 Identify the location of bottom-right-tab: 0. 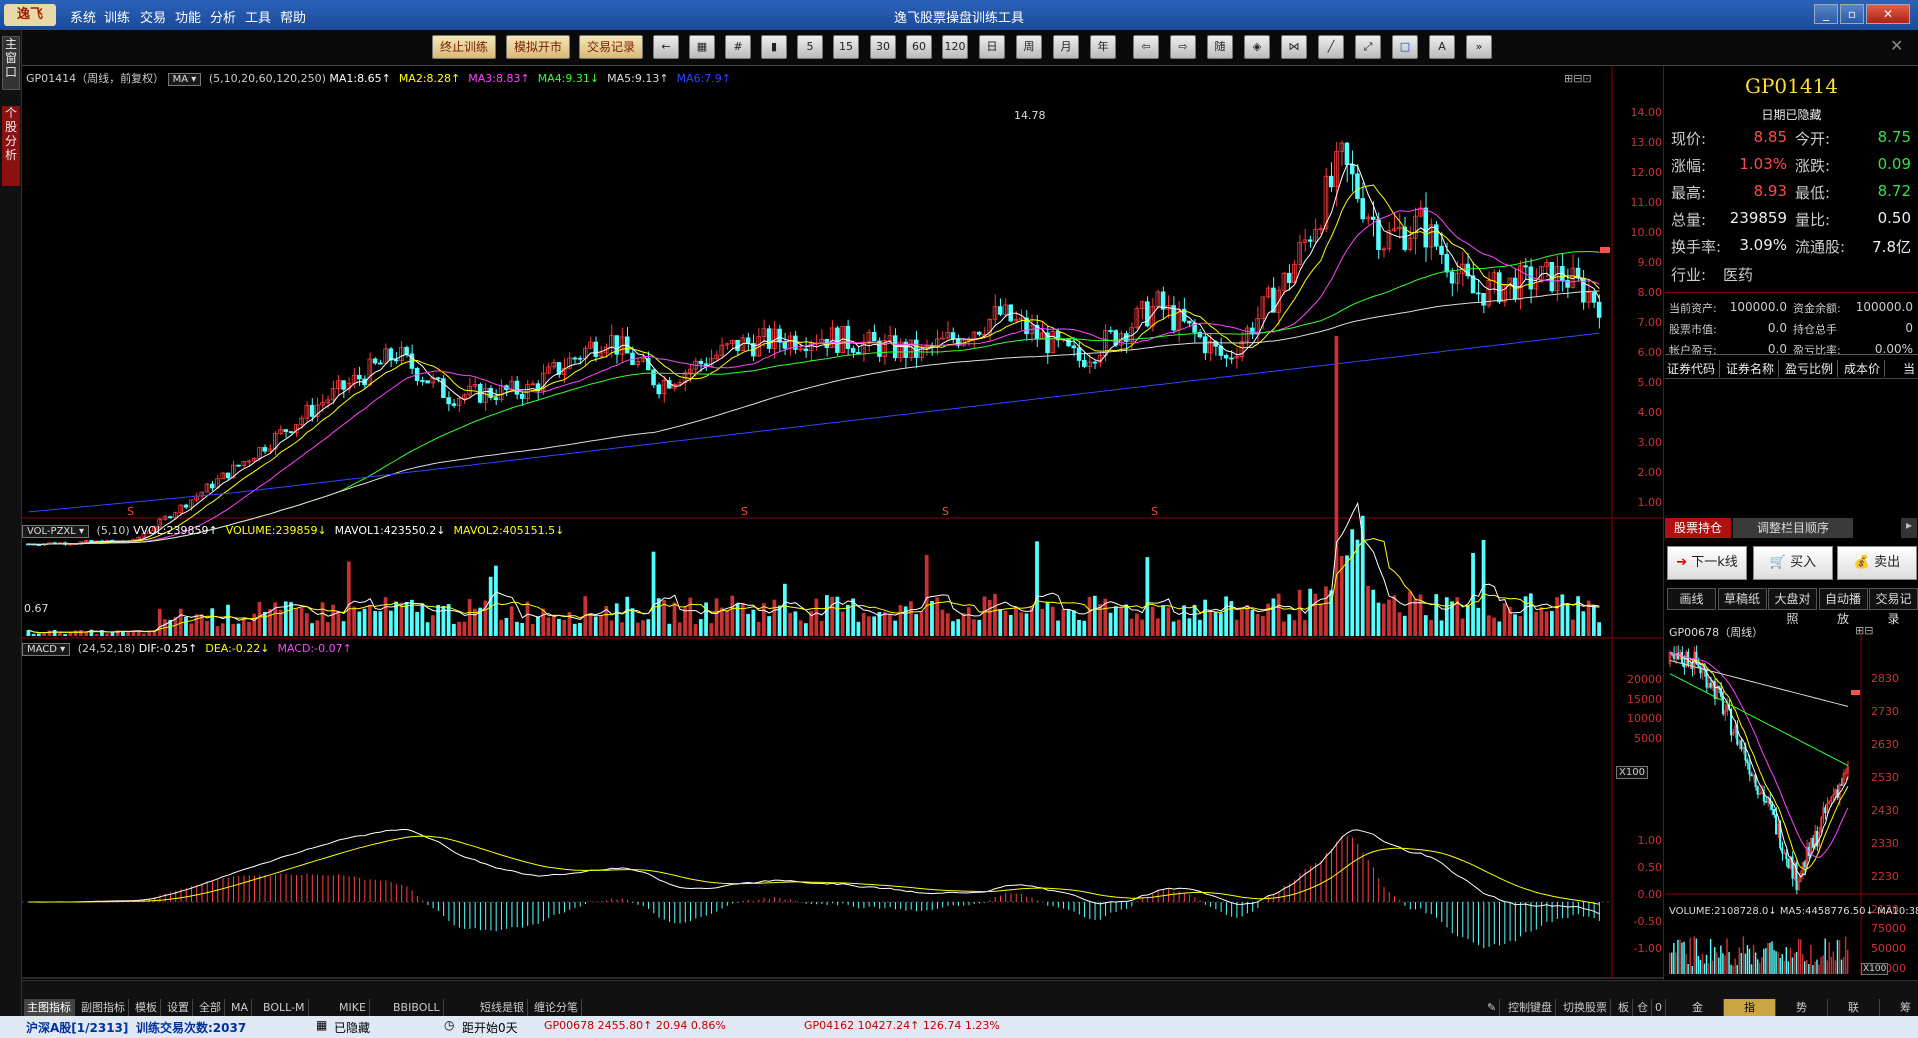
(1659, 1007).